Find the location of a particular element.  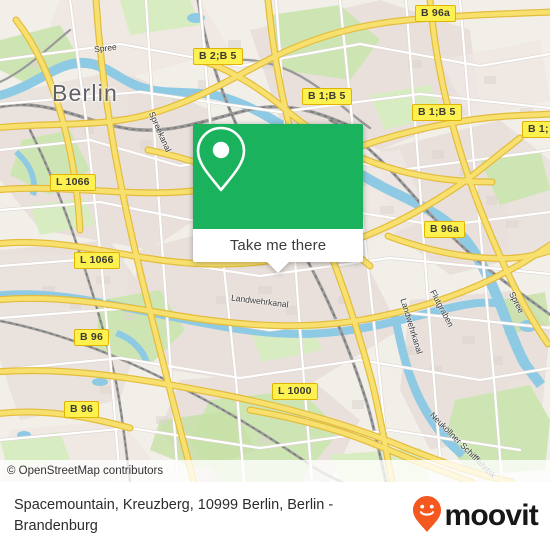

place-popup-card: Take me there is located at coordinates (278, 198).